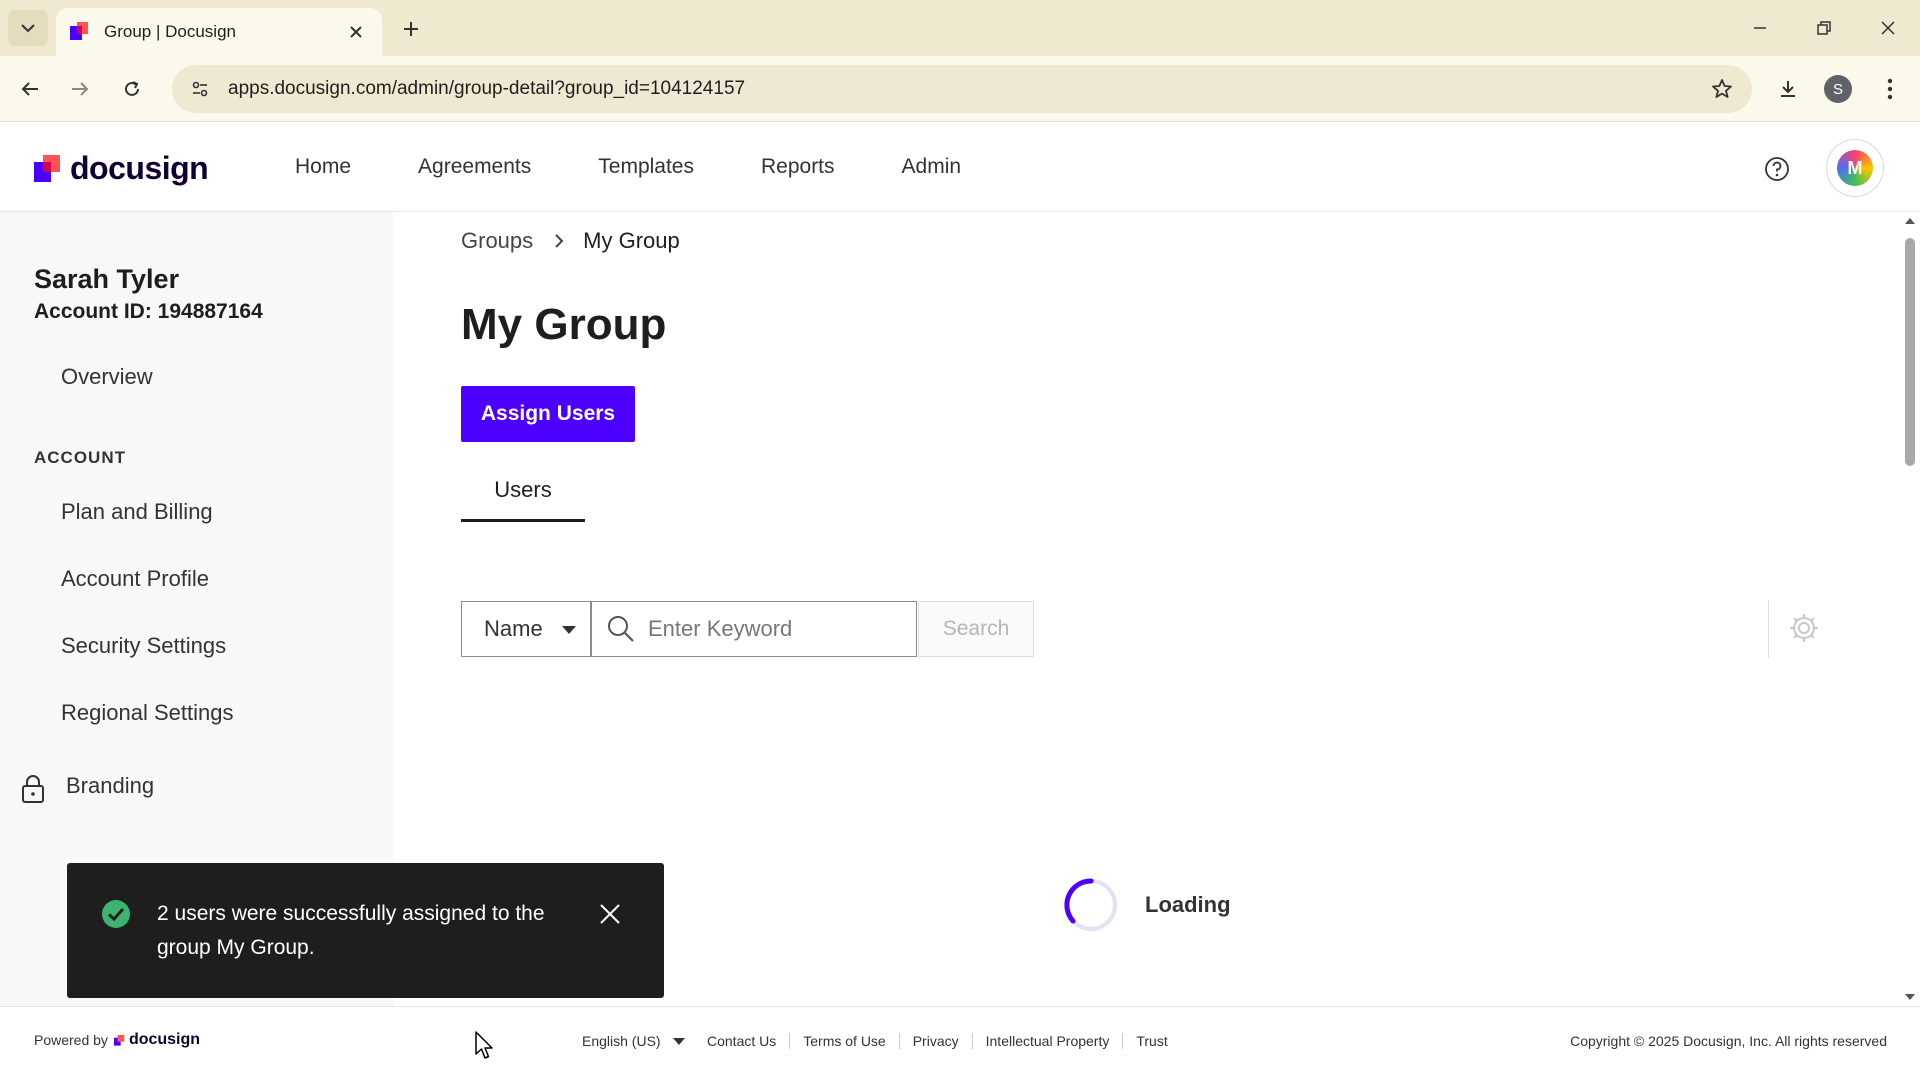  I want to click on forward-icon, so click(80, 89).